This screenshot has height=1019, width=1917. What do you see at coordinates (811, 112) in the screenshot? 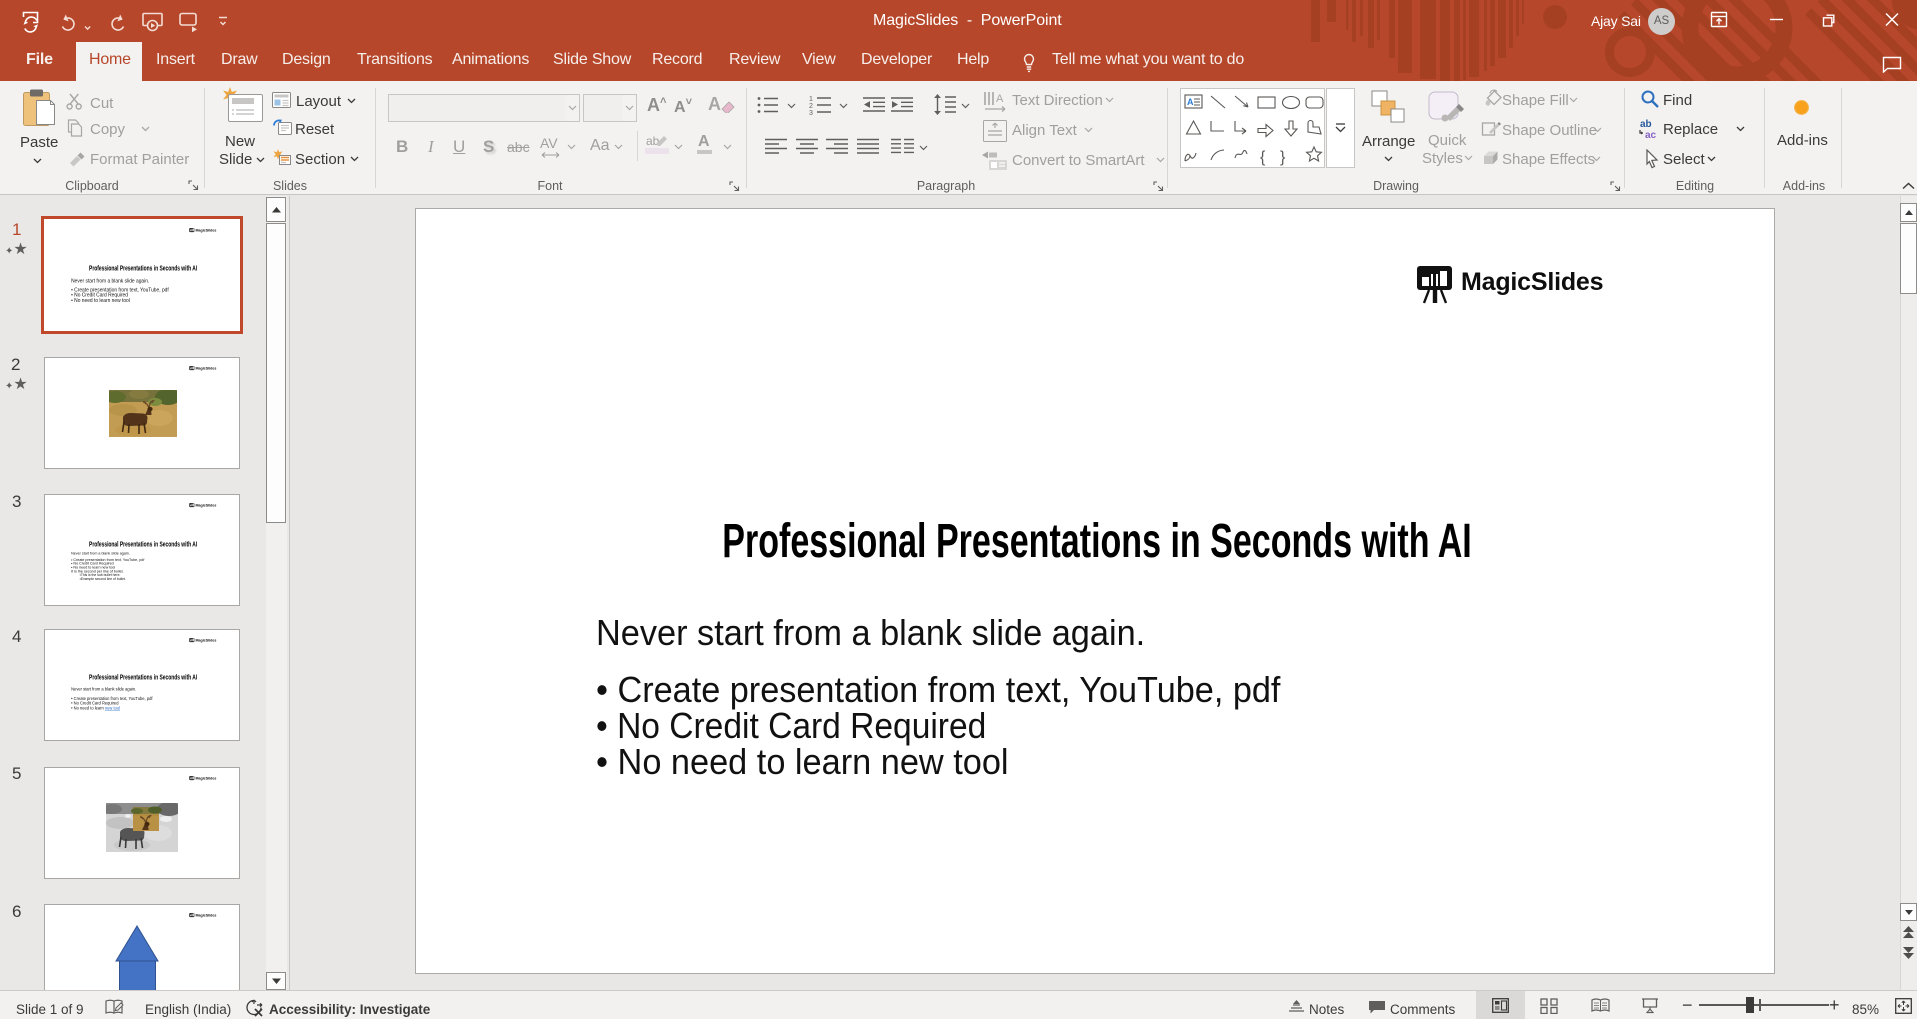
I see `svg-text: 3` at bounding box center [811, 112].